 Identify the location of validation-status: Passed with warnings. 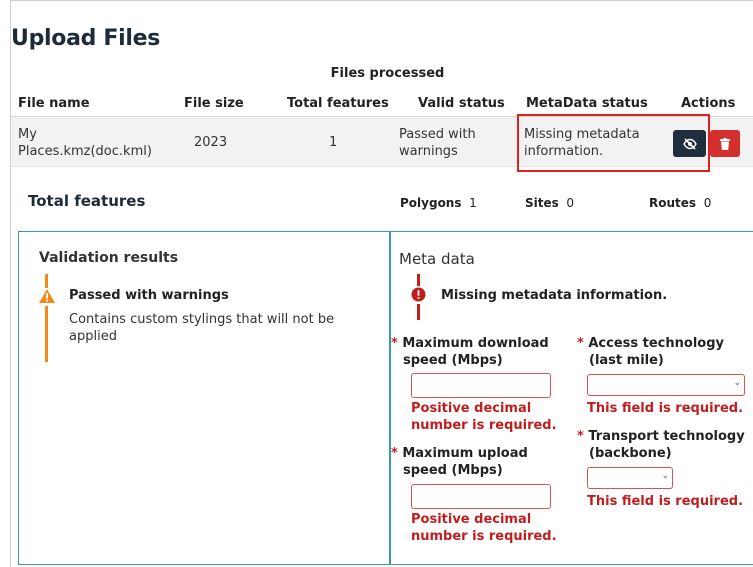
(149, 295).